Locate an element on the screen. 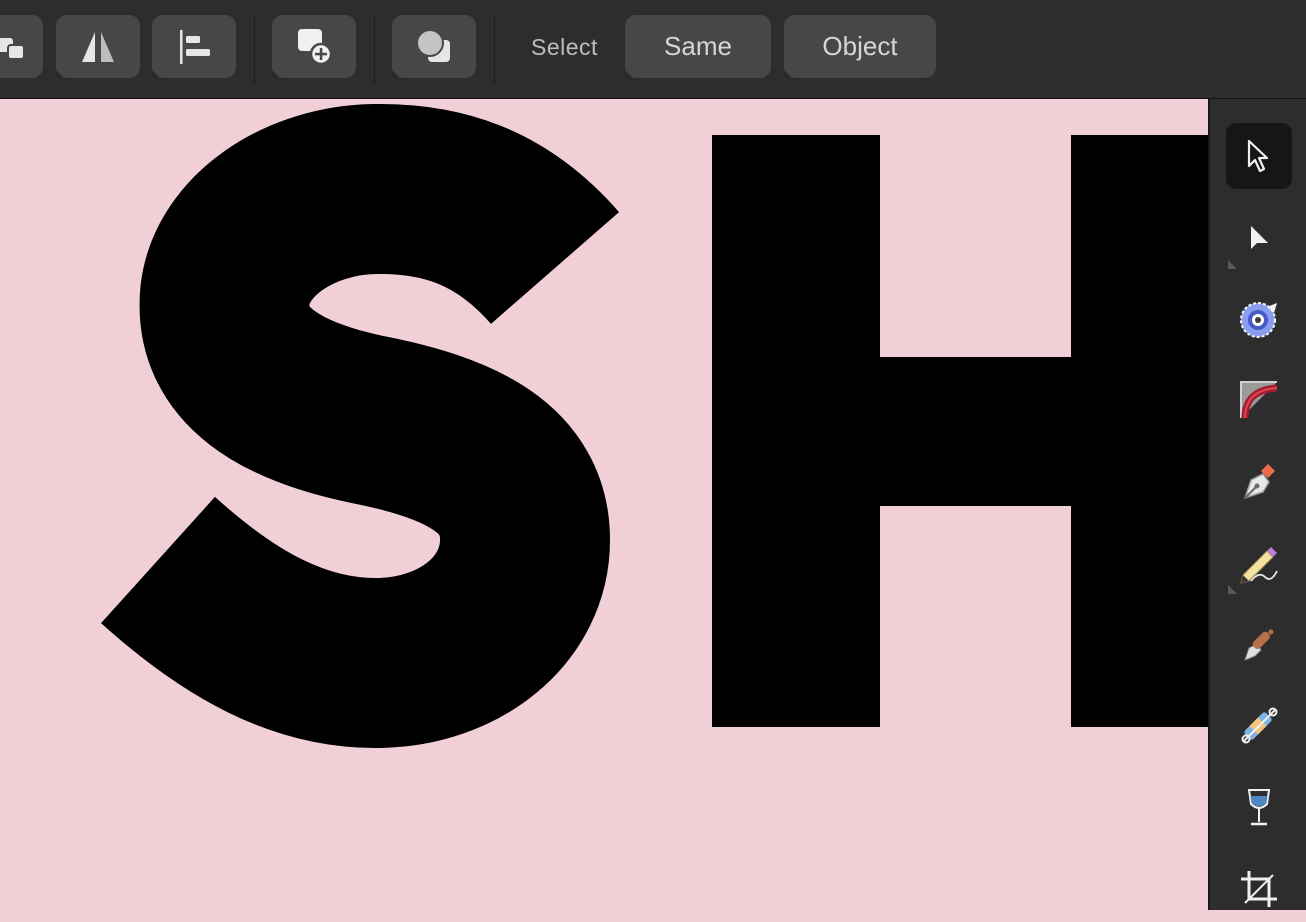 Image resolution: width=1306 pixels, height=922 pixels. corner-icon is located at coordinates (1259, 400).